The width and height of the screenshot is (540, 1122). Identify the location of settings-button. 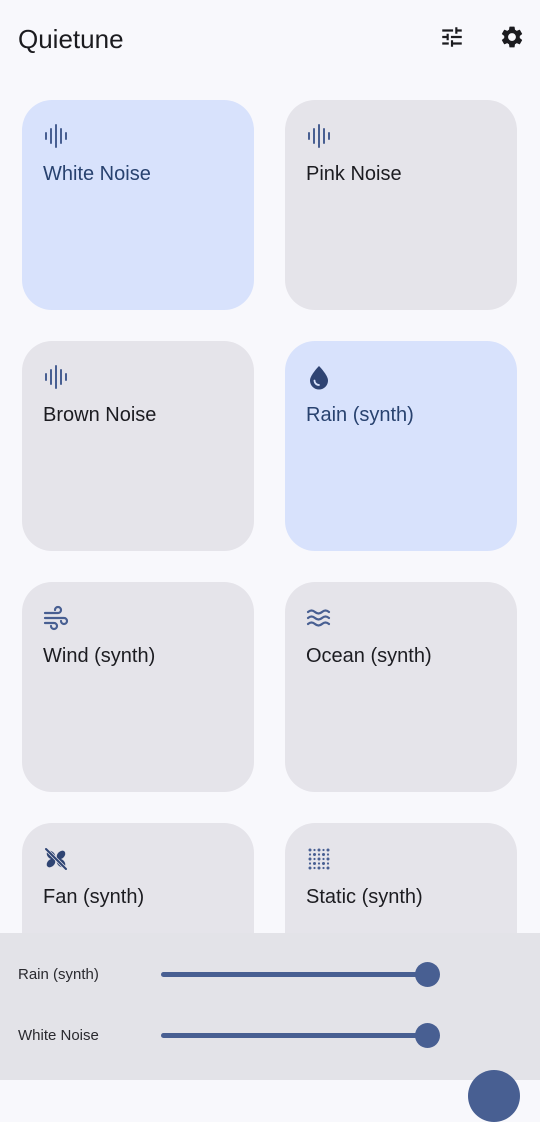
(512, 39).